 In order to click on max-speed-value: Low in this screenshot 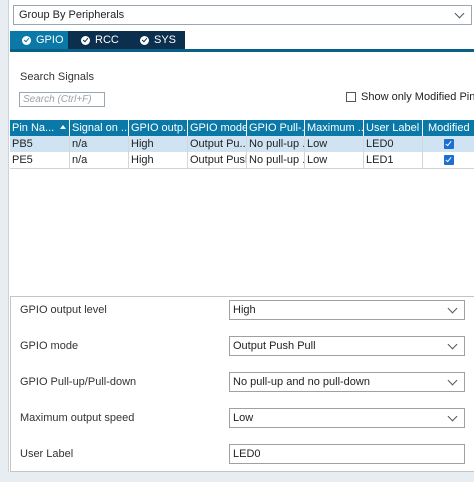, I will do `click(243, 418)`.